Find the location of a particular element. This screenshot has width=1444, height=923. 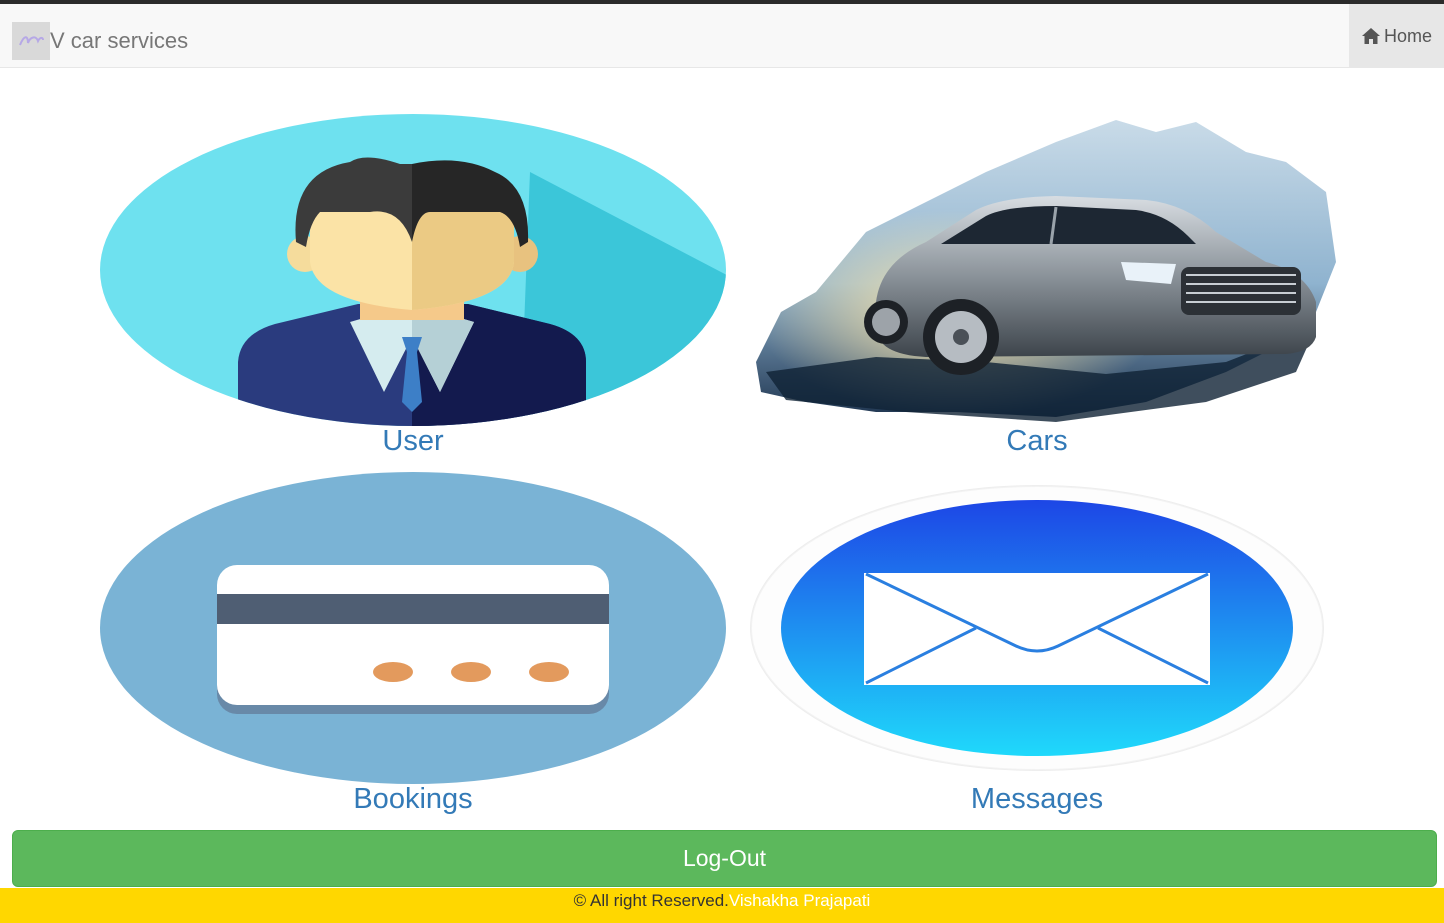

tile-bookings-label: Bookings is located at coordinates (413, 799).